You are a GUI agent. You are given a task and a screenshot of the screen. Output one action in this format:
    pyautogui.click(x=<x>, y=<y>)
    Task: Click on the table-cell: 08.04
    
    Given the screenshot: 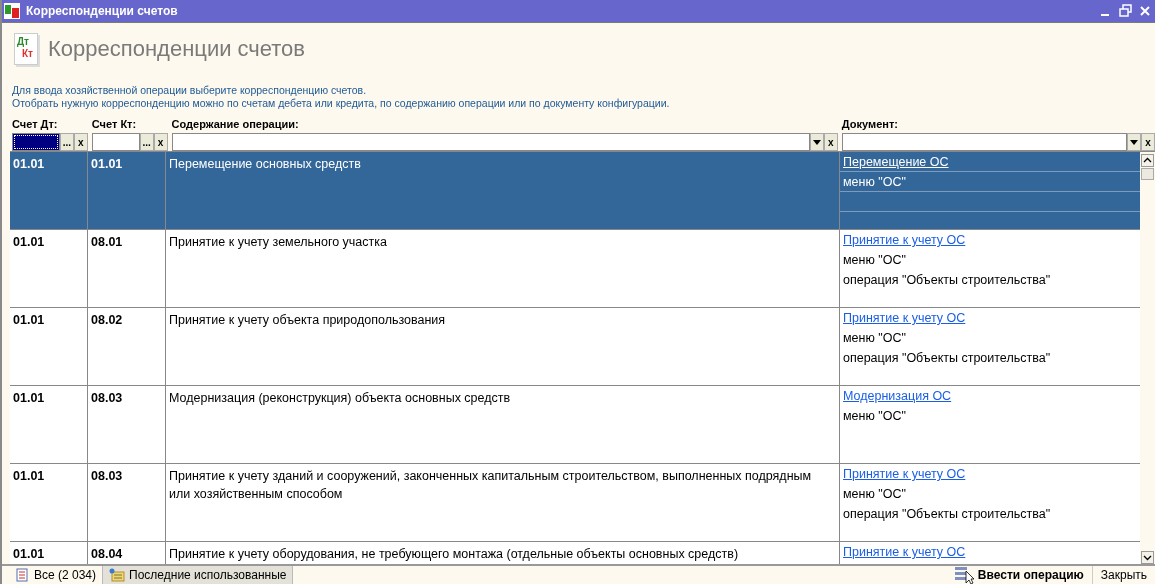 What is the action you would take?
    pyautogui.click(x=107, y=554)
    